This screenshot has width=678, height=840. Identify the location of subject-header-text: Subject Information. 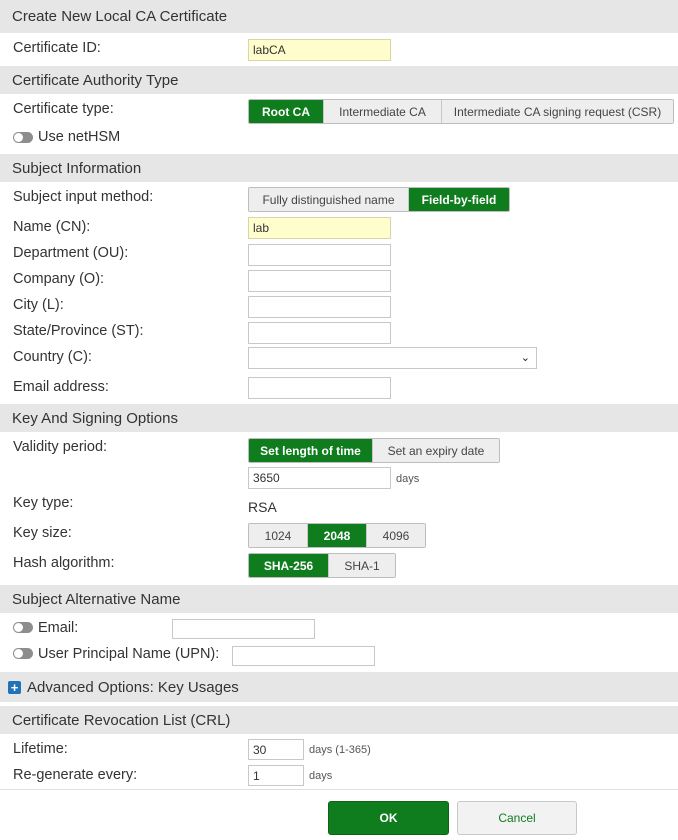
(77, 168).